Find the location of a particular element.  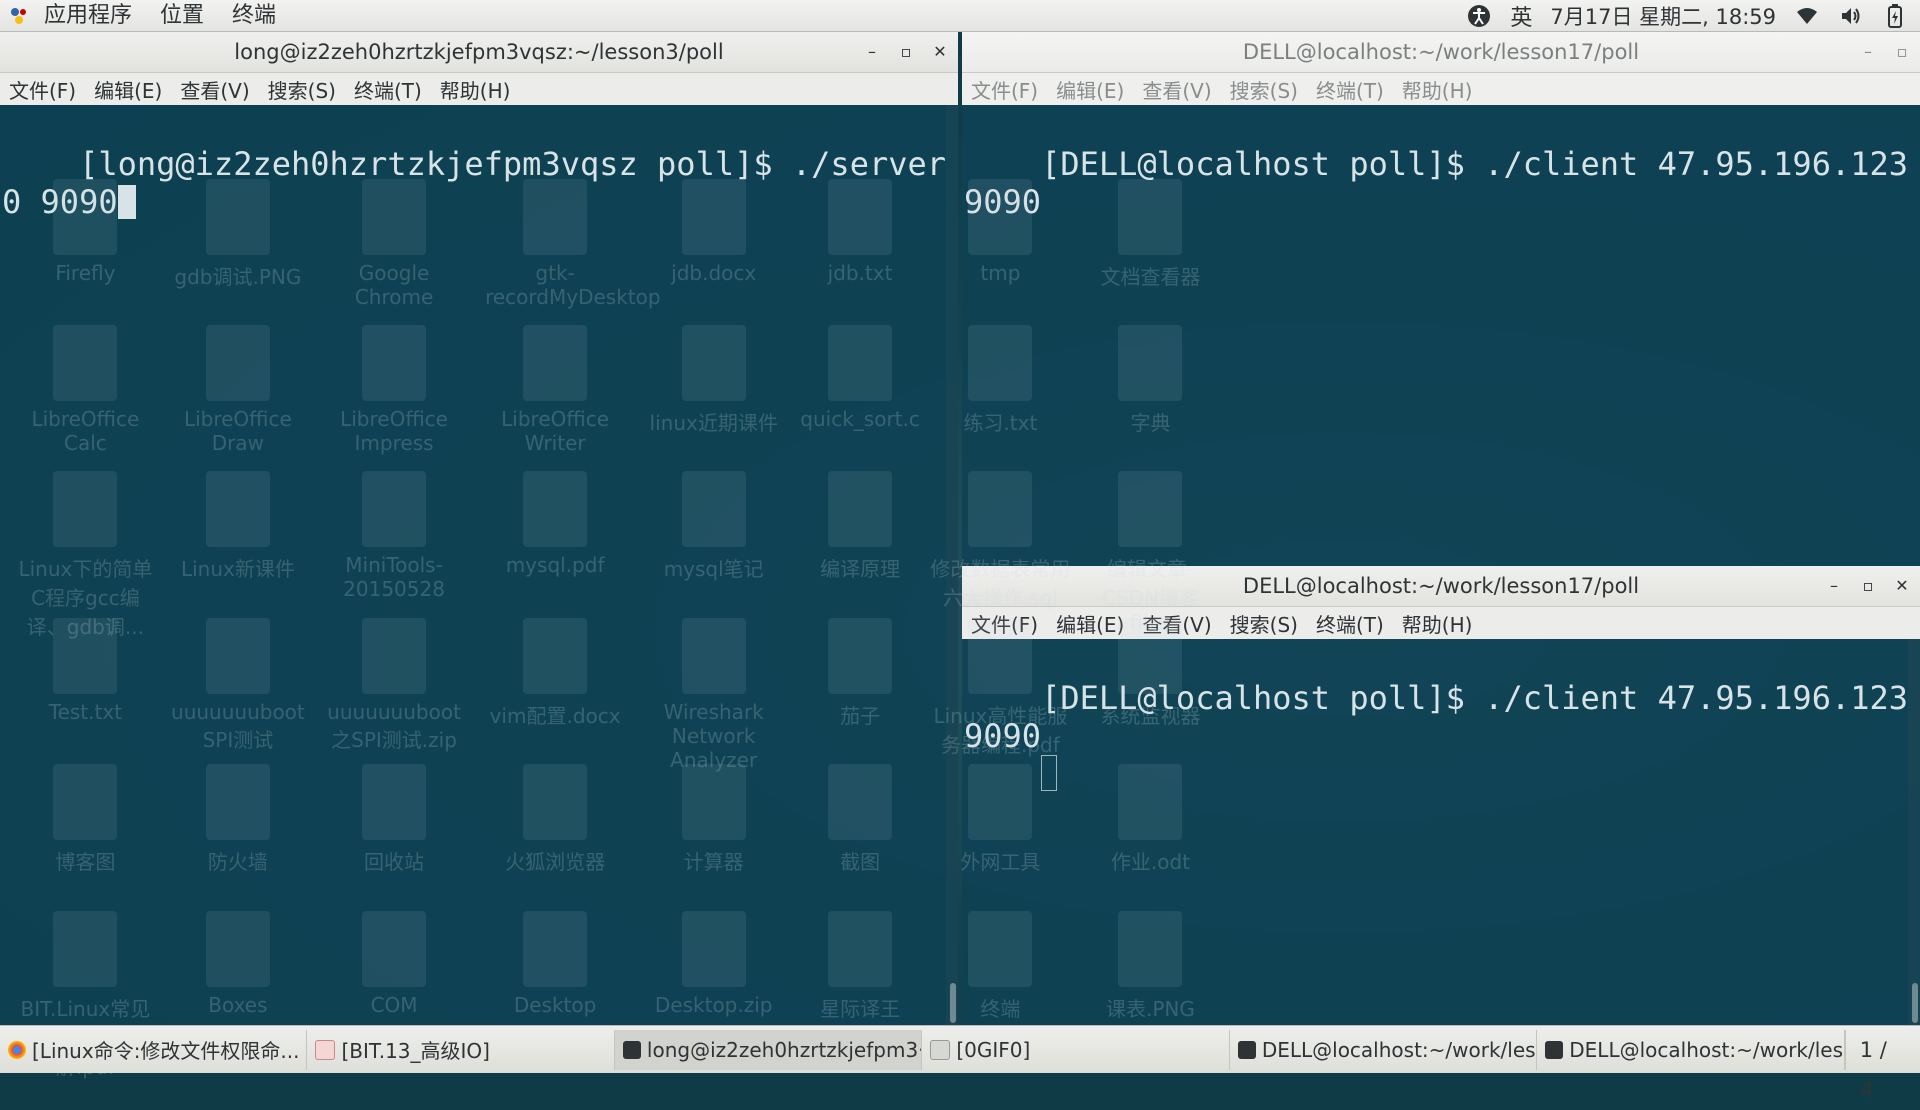

terminal-menu: 终端 is located at coordinates (254, 15).